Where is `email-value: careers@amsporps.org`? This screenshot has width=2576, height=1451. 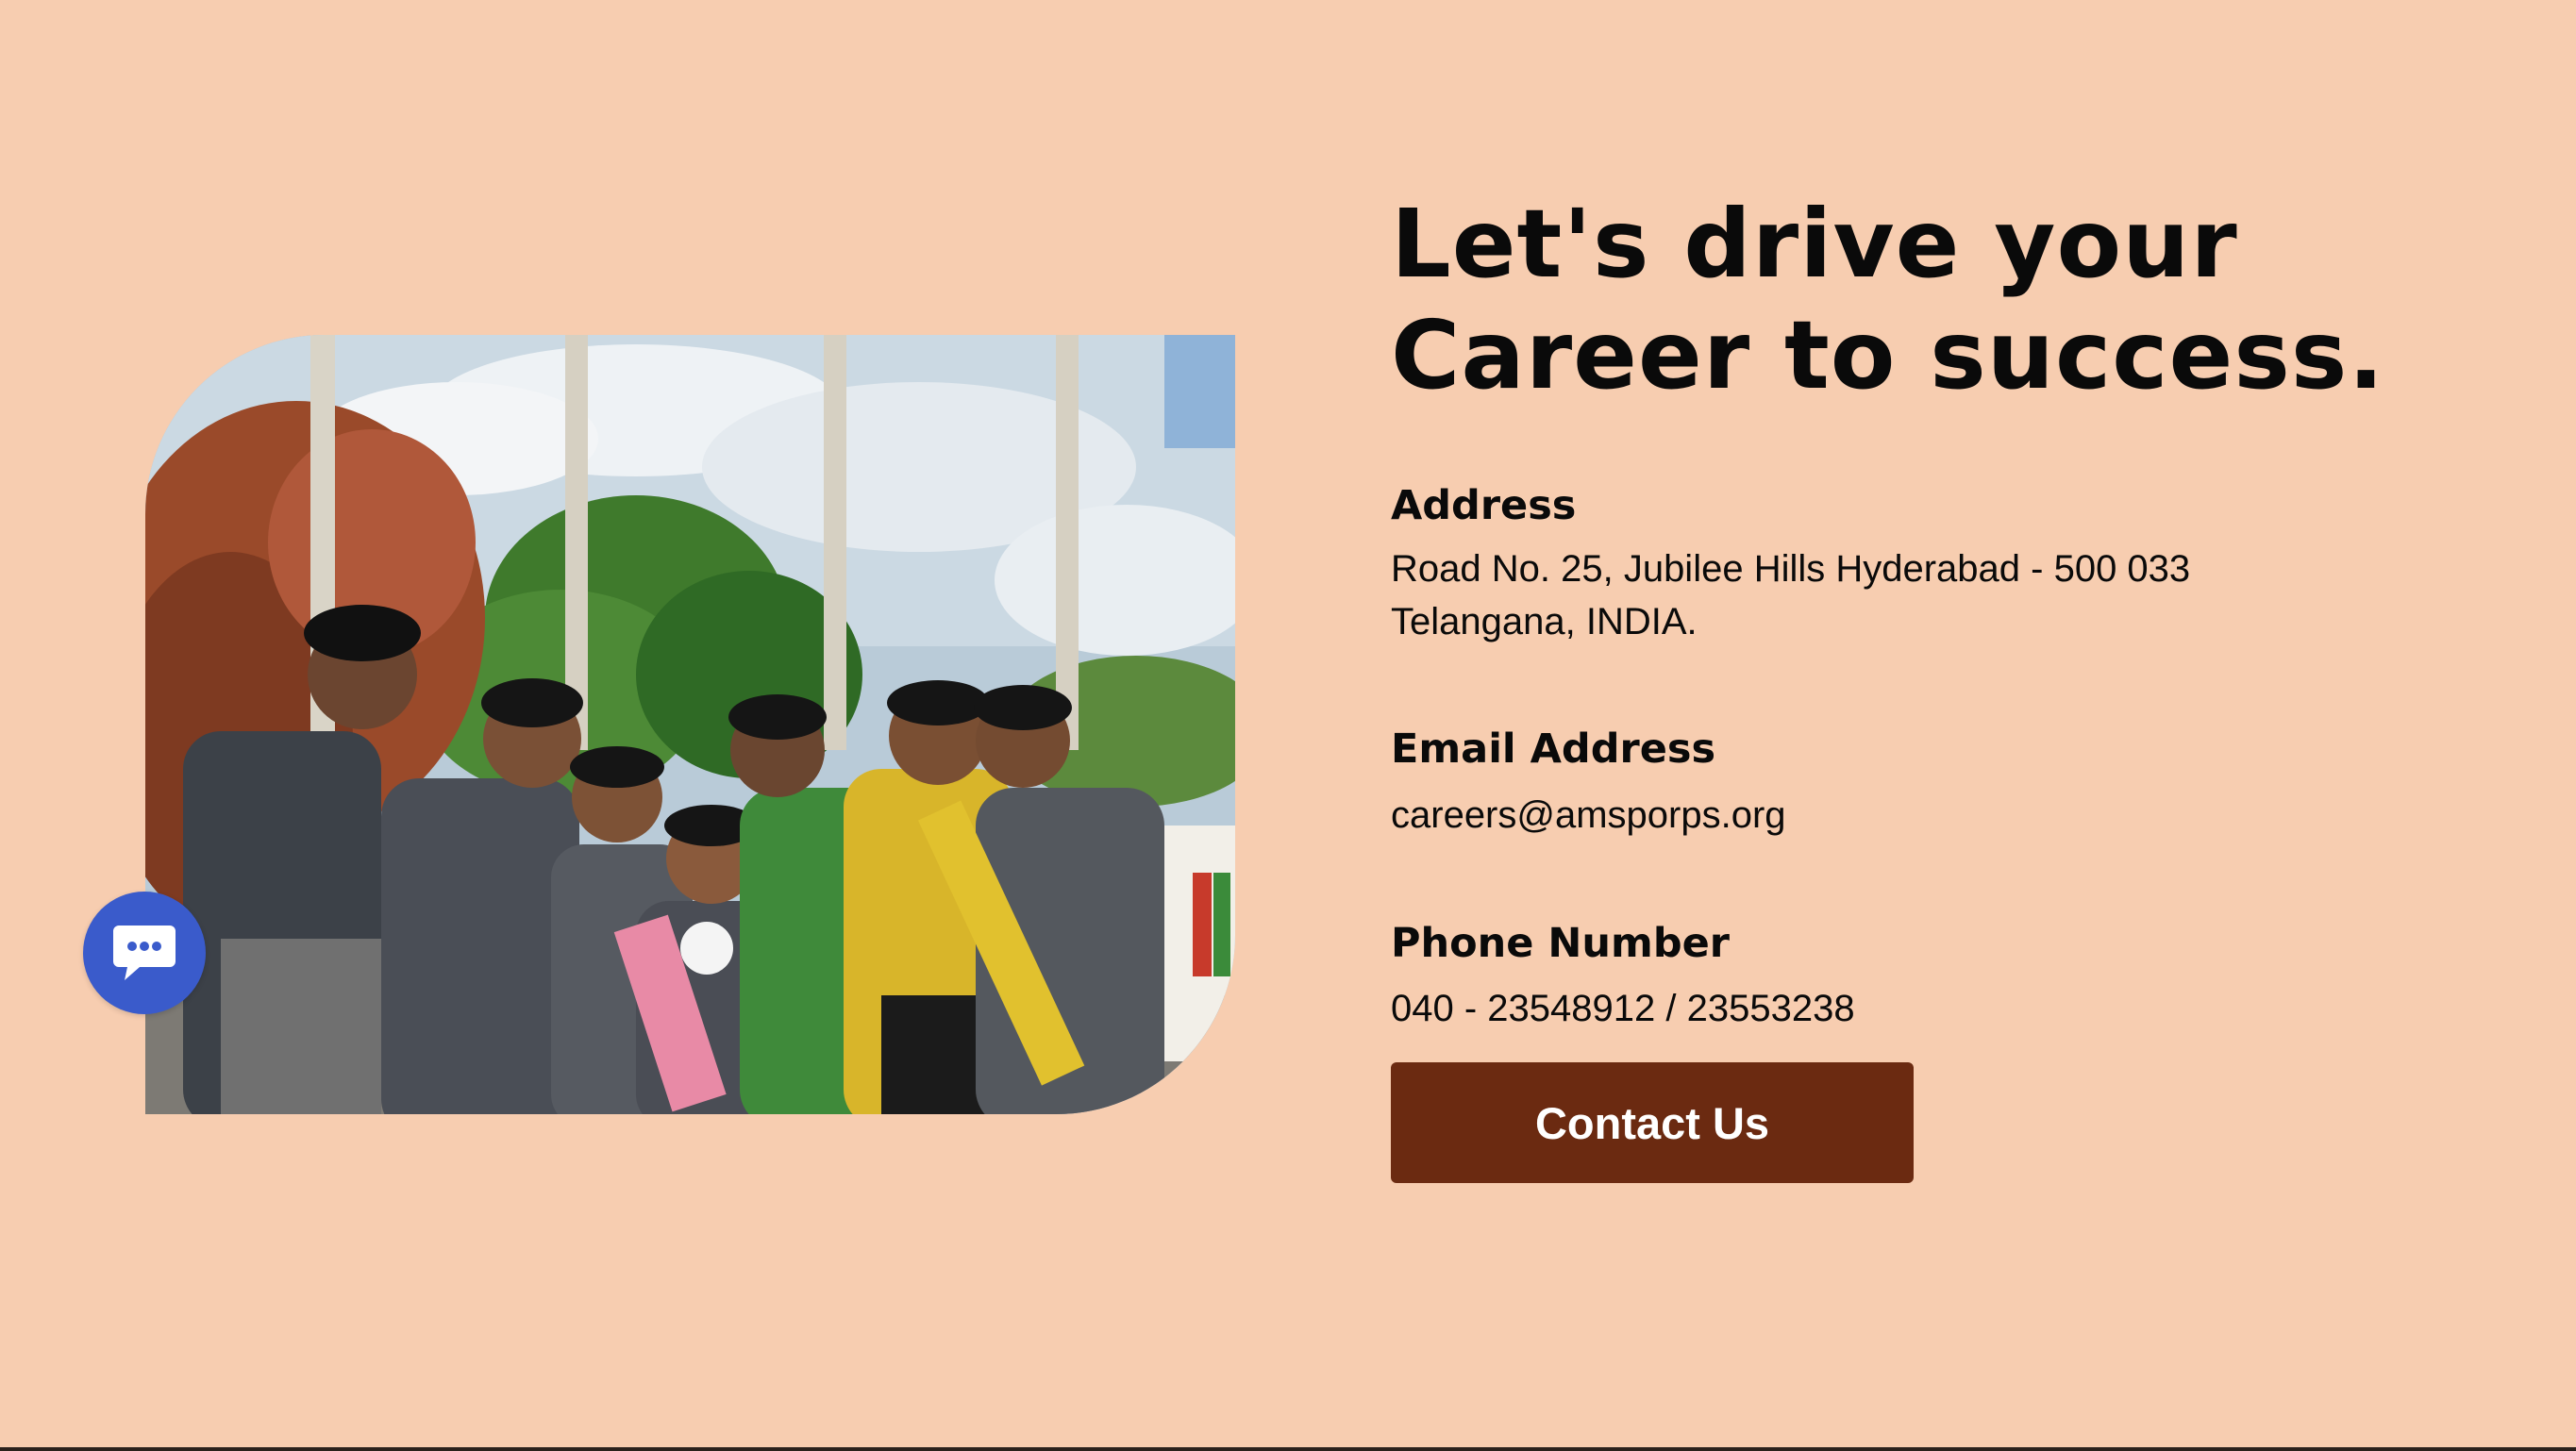
email-value: careers@amsporps.org is located at coordinates (1588, 815).